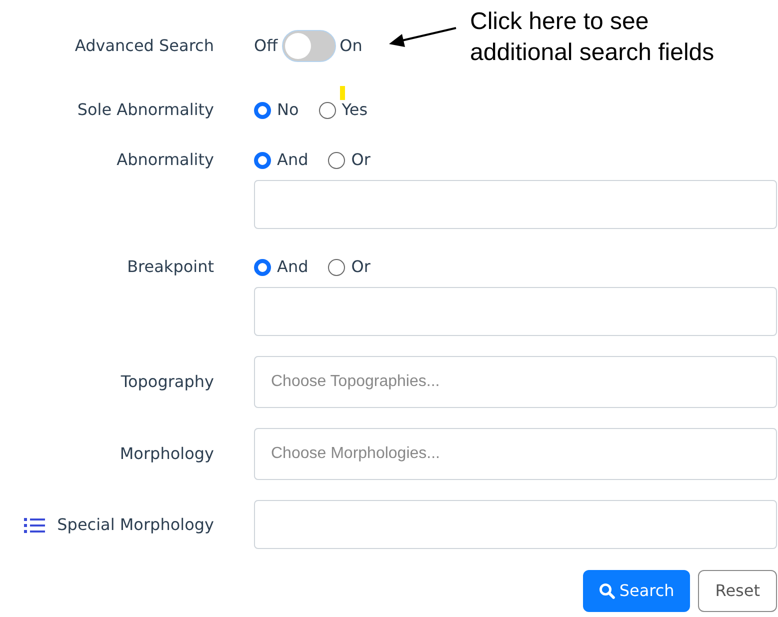  I want to click on field-label: Advanced Search, so click(144, 46).